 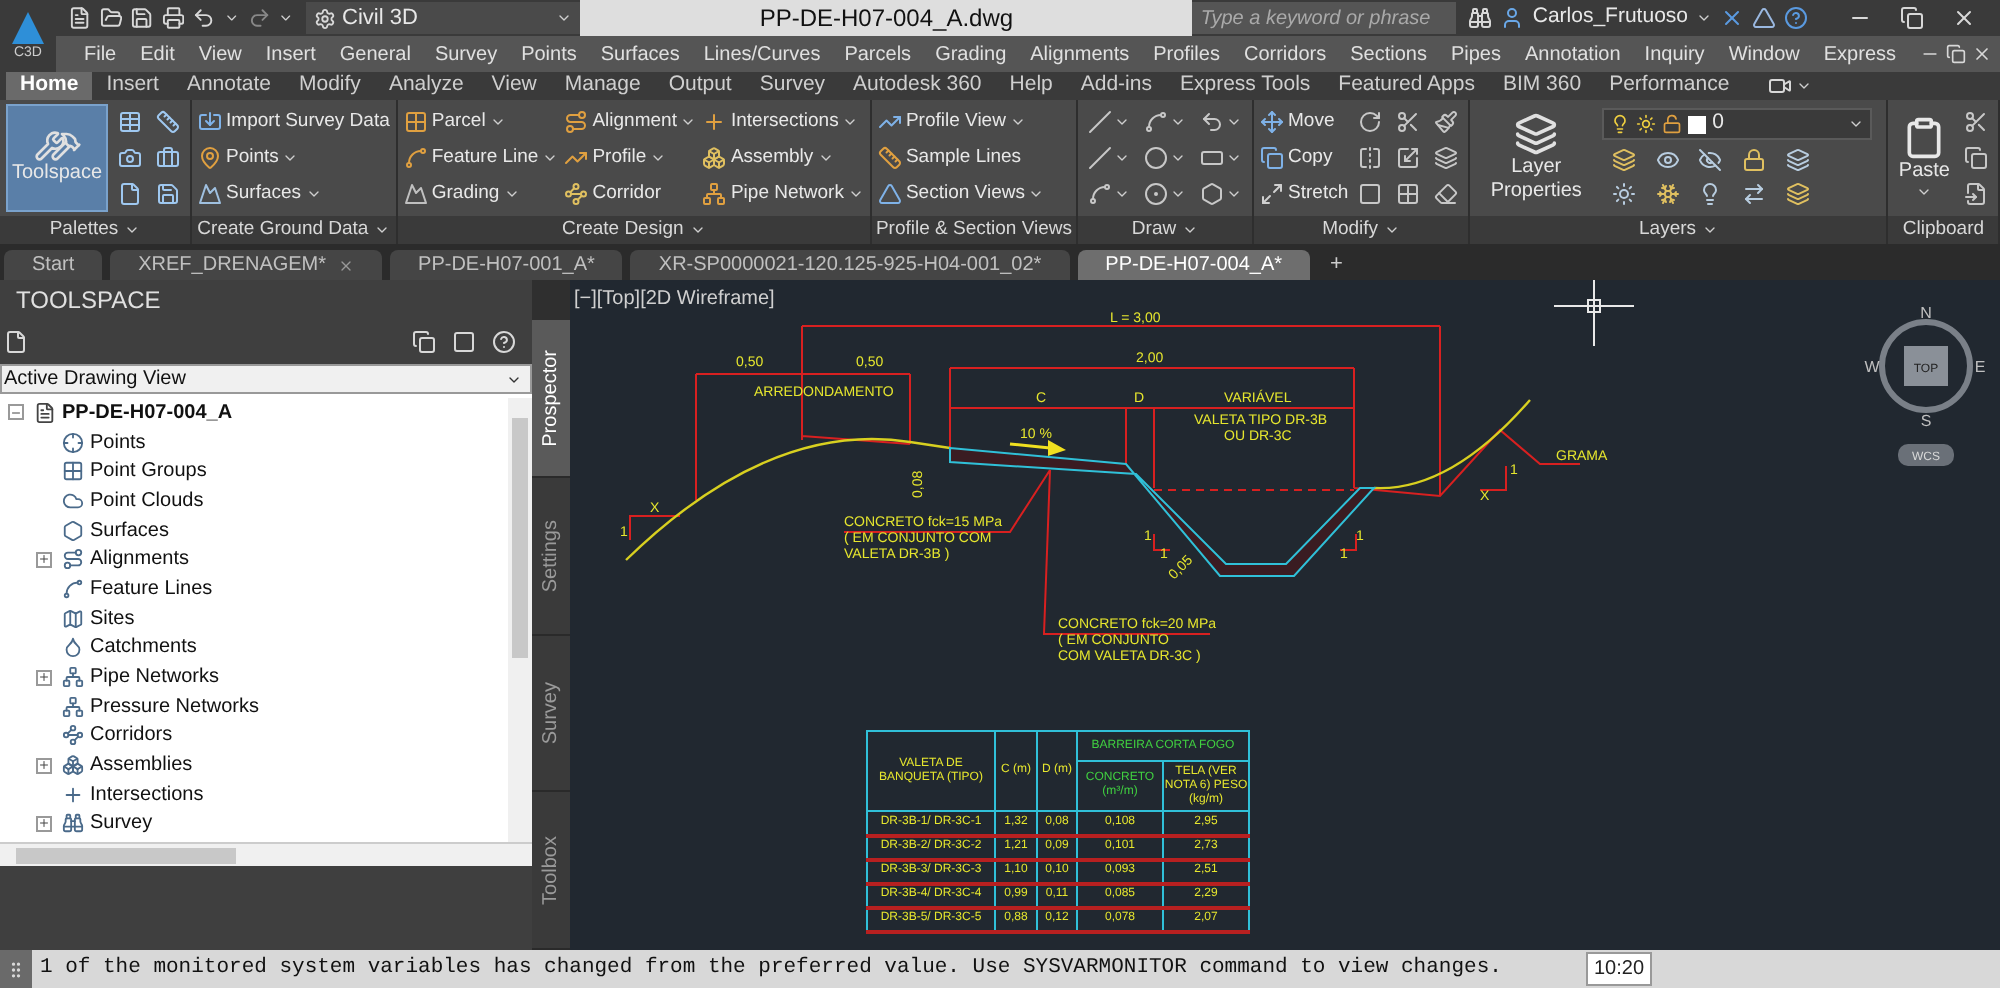 What do you see at coordinates (139, 559) in the screenshot?
I see `tree-item: Alignments` at bounding box center [139, 559].